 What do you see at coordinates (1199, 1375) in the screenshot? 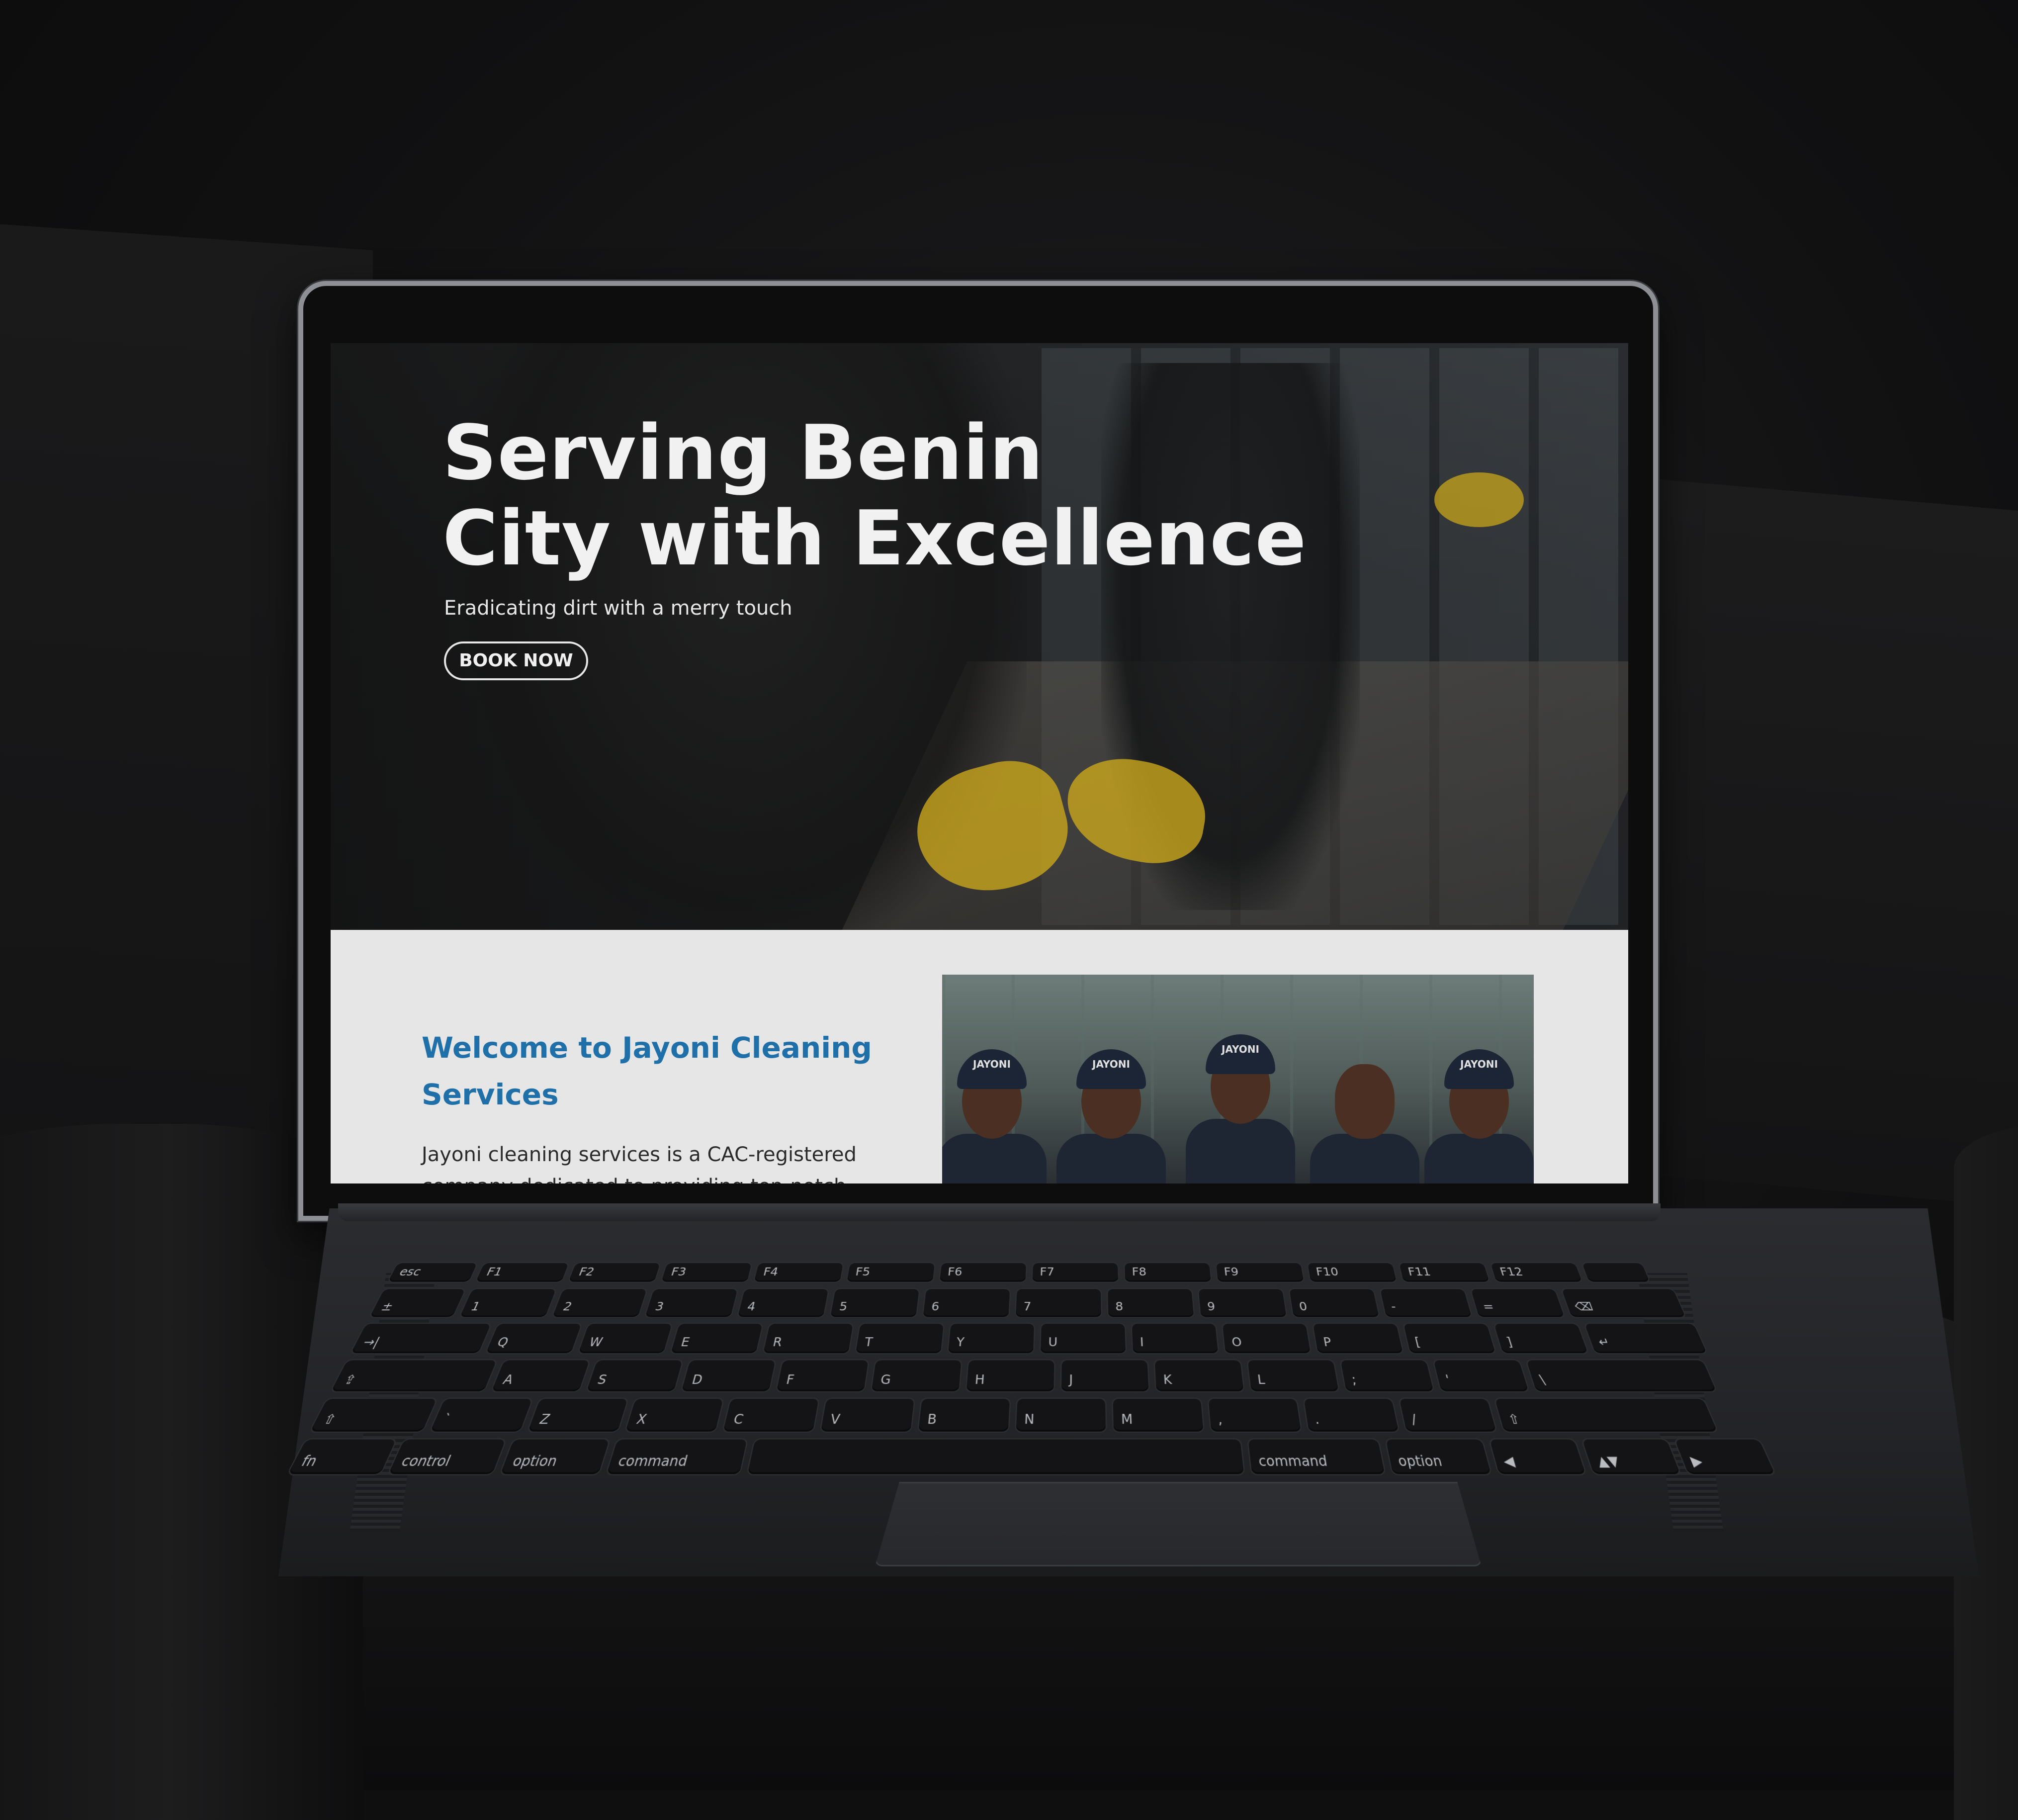
I see `key: K` at bounding box center [1199, 1375].